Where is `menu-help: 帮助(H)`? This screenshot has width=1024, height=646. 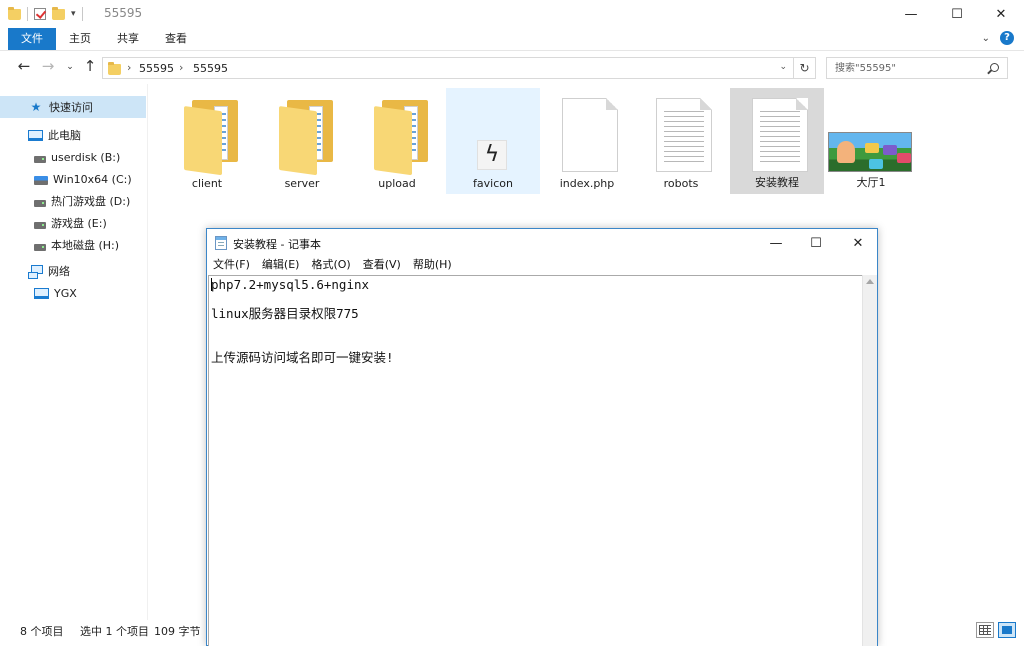 menu-help: 帮助(H) is located at coordinates (432, 265).